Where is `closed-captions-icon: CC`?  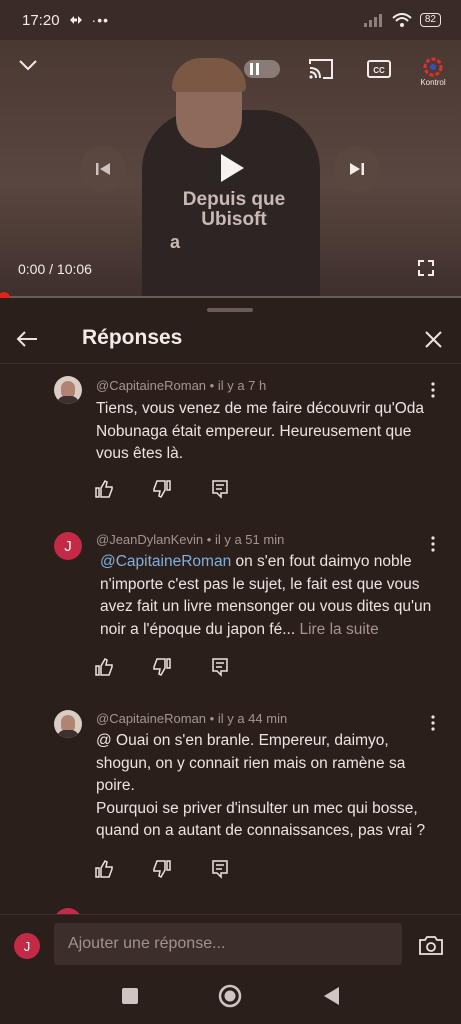
closed-captions-icon: CC is located at coordinates (379, 69).